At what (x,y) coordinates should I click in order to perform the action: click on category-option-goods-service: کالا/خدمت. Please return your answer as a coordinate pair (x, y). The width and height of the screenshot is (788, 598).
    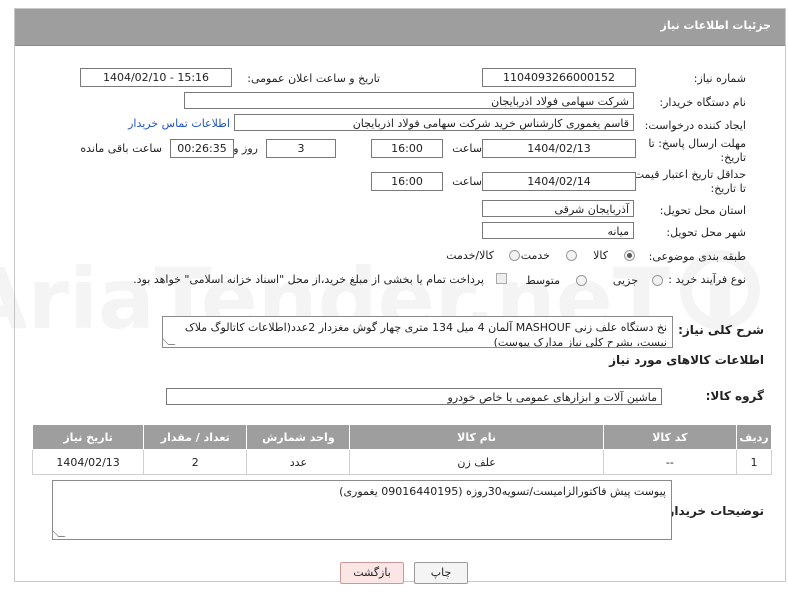
    Looking at the image, I should click on (470, 255).